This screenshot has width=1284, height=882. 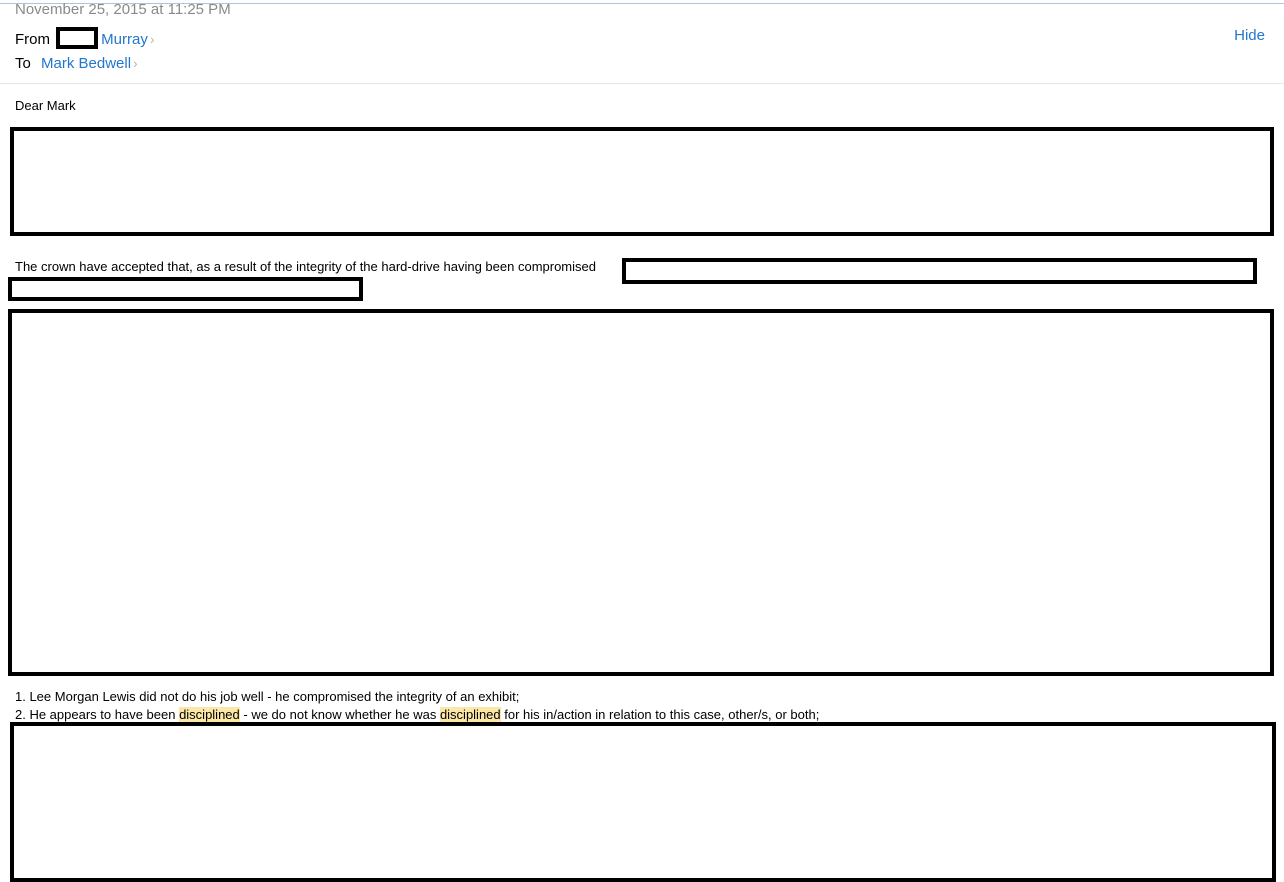 What do you see at coordinates (1249, 36) in the screenshot?
I see `hide-details-button: Hide` at bounding box center [1249, 36].